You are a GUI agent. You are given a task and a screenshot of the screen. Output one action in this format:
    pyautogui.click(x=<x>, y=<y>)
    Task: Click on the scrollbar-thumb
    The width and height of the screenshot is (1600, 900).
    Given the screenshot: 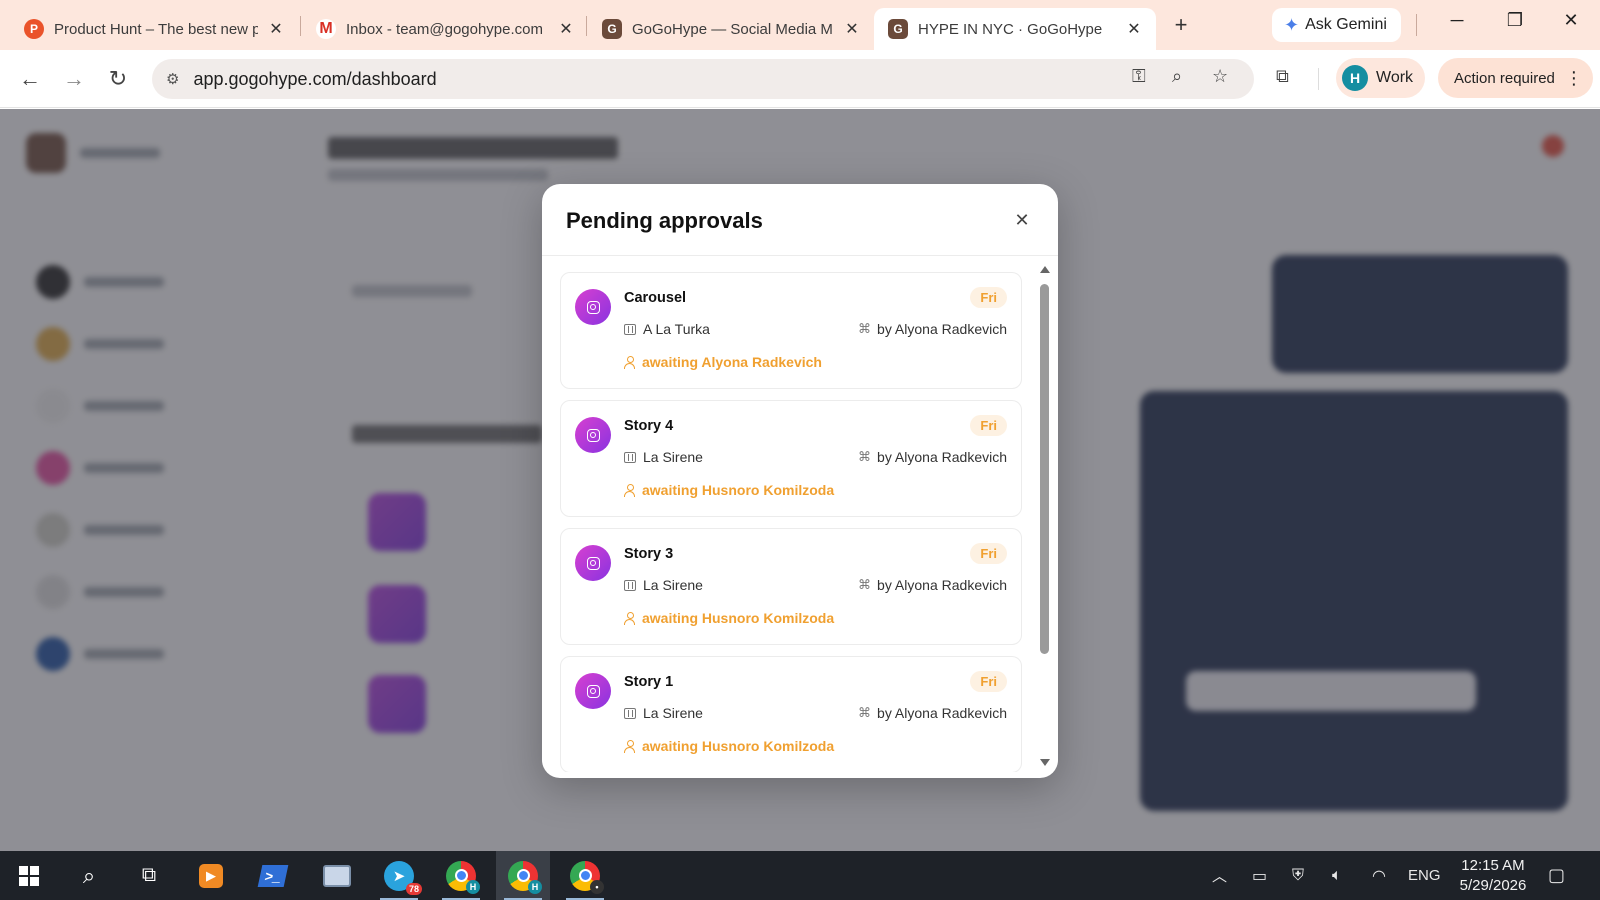 What is the action you would take?
    pyautogui.click(x=1044, y=469)
    